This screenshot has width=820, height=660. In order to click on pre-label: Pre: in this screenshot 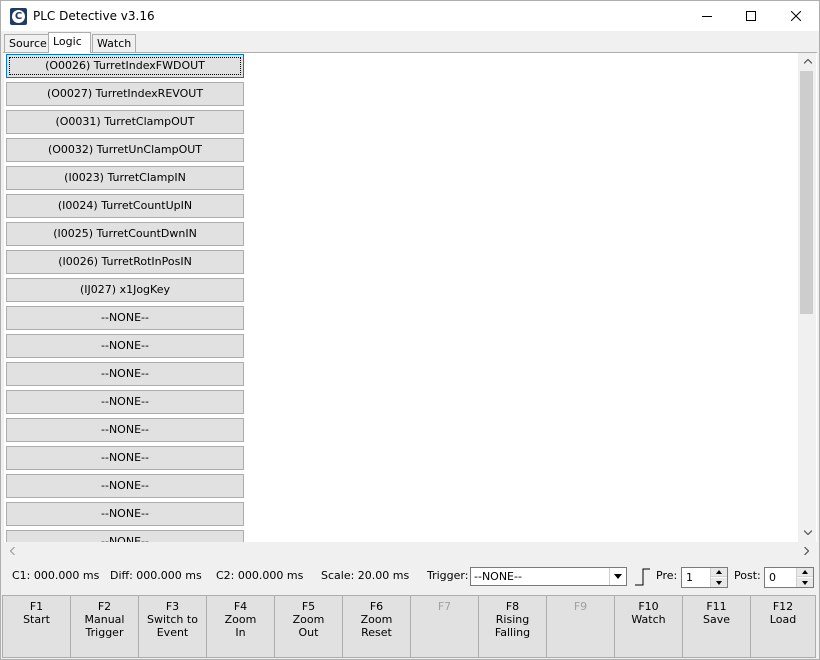, I will do `click(667, 575)`.